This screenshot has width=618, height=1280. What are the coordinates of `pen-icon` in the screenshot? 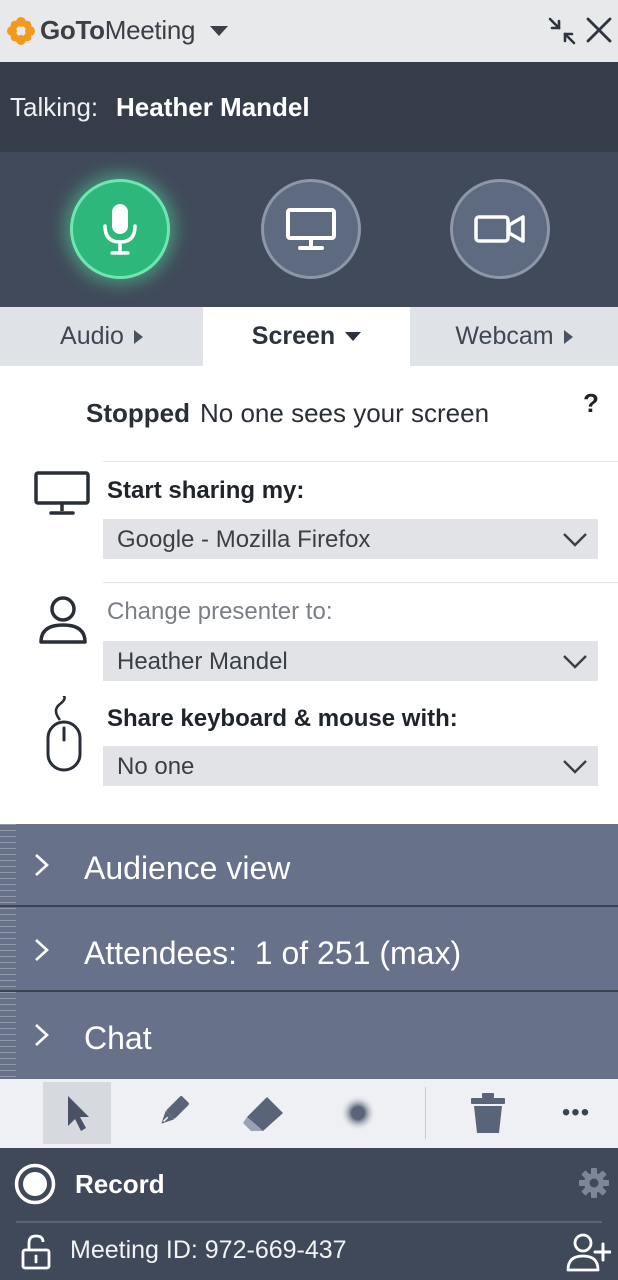 It's located at (175, 1110).